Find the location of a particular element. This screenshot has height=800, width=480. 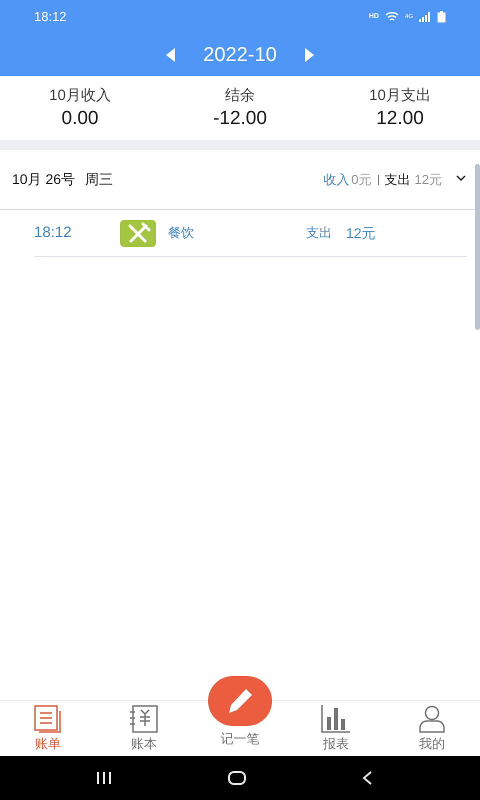

nav-tab: 报表 is located at coordinates (336, 729).